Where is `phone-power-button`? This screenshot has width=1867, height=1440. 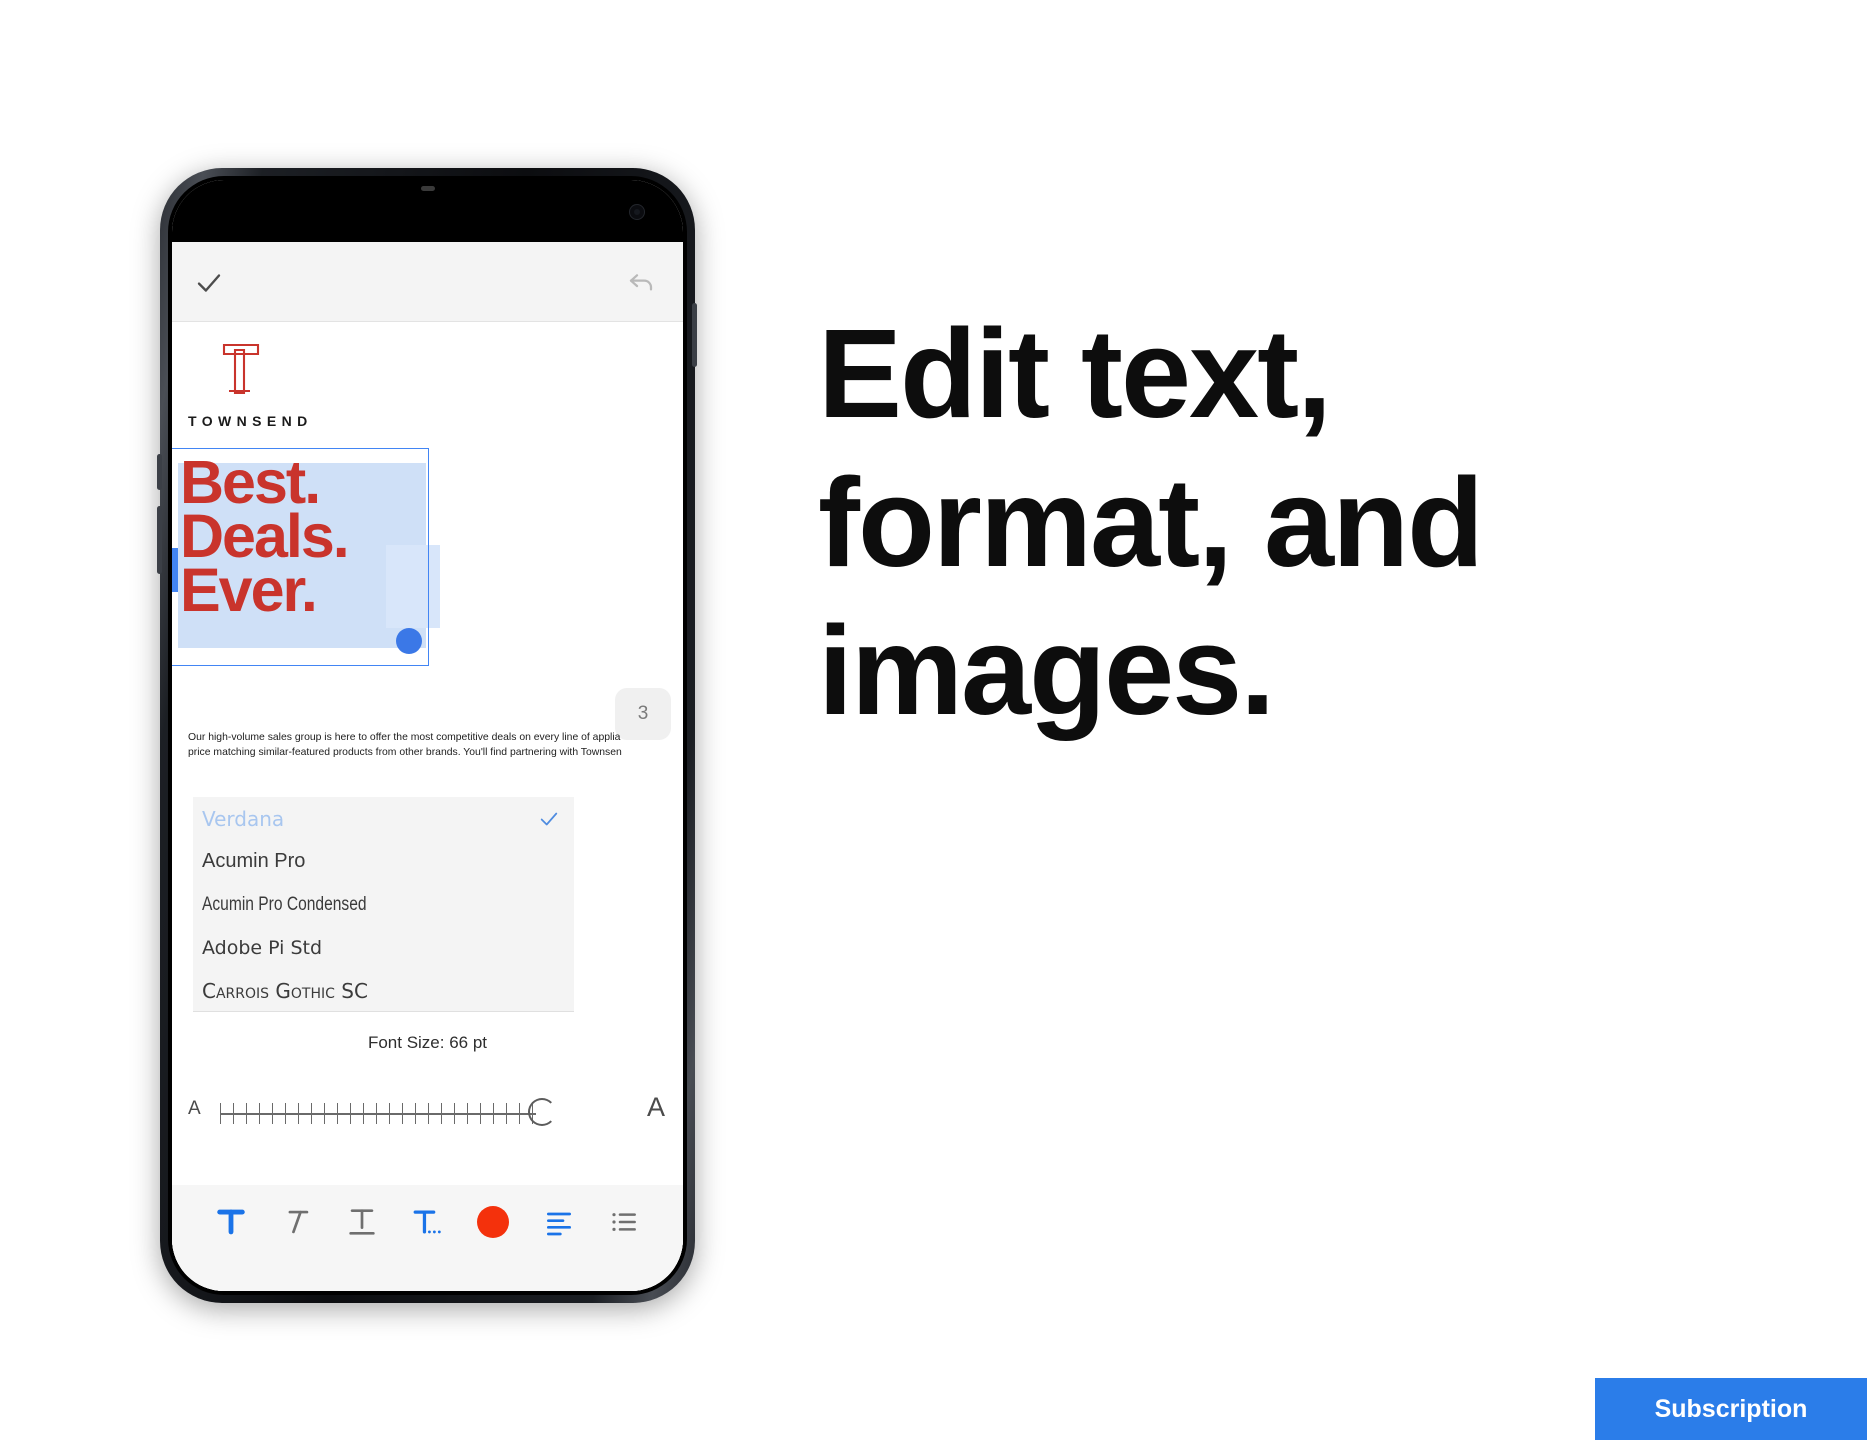 phone-power-button is located at coordinates (694, 335).